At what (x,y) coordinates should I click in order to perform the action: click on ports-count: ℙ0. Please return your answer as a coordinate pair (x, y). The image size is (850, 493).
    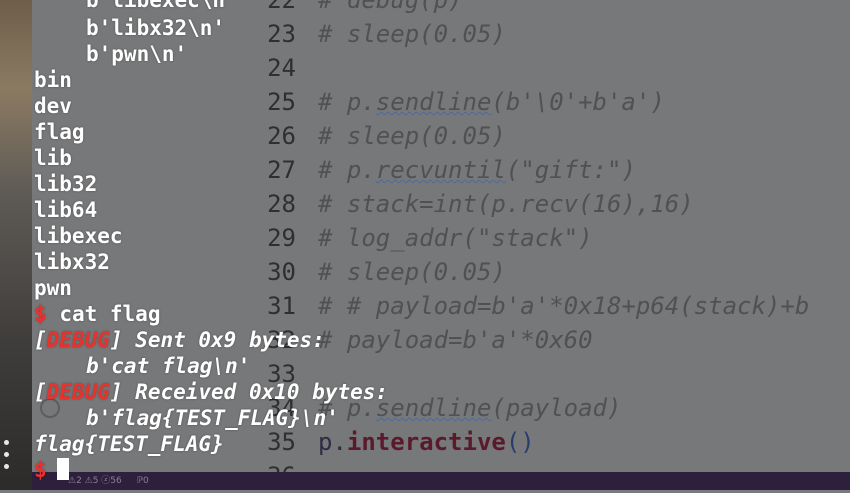
    Looking at the image, I should click on (143, 481).